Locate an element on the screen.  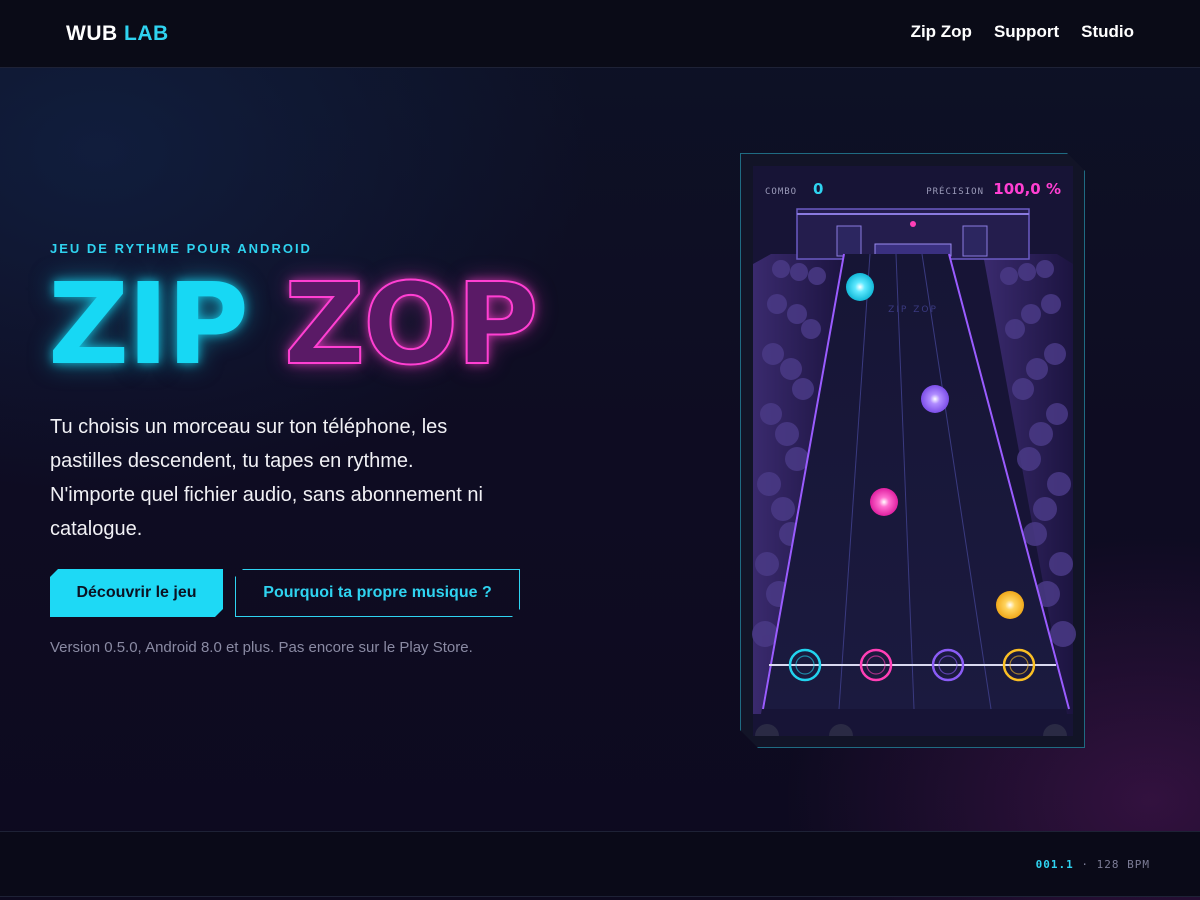
footer-bpm-value: 128 BPM is located at coordinates (1123, 864).